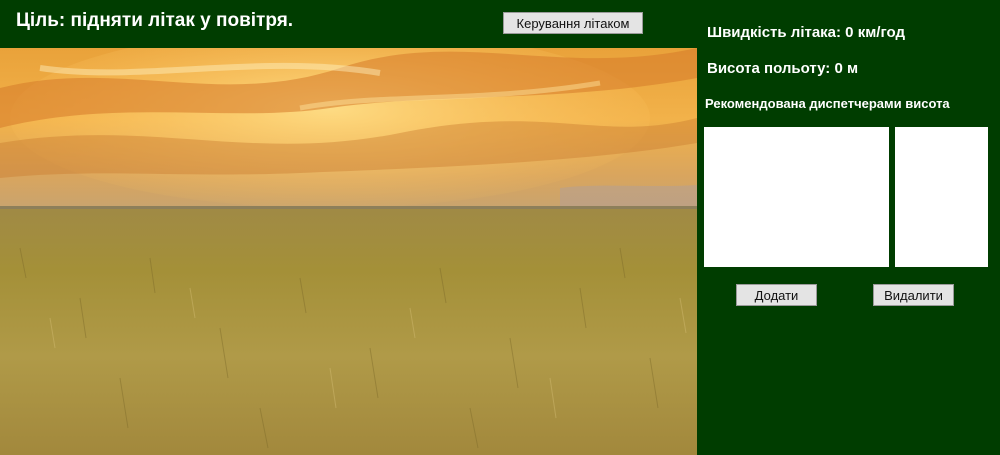 This screenshot has width=1000, height=455. Describe the element at coordinates (796, 197) in the screenshot. I see `recommended-altitude-list` at that location.